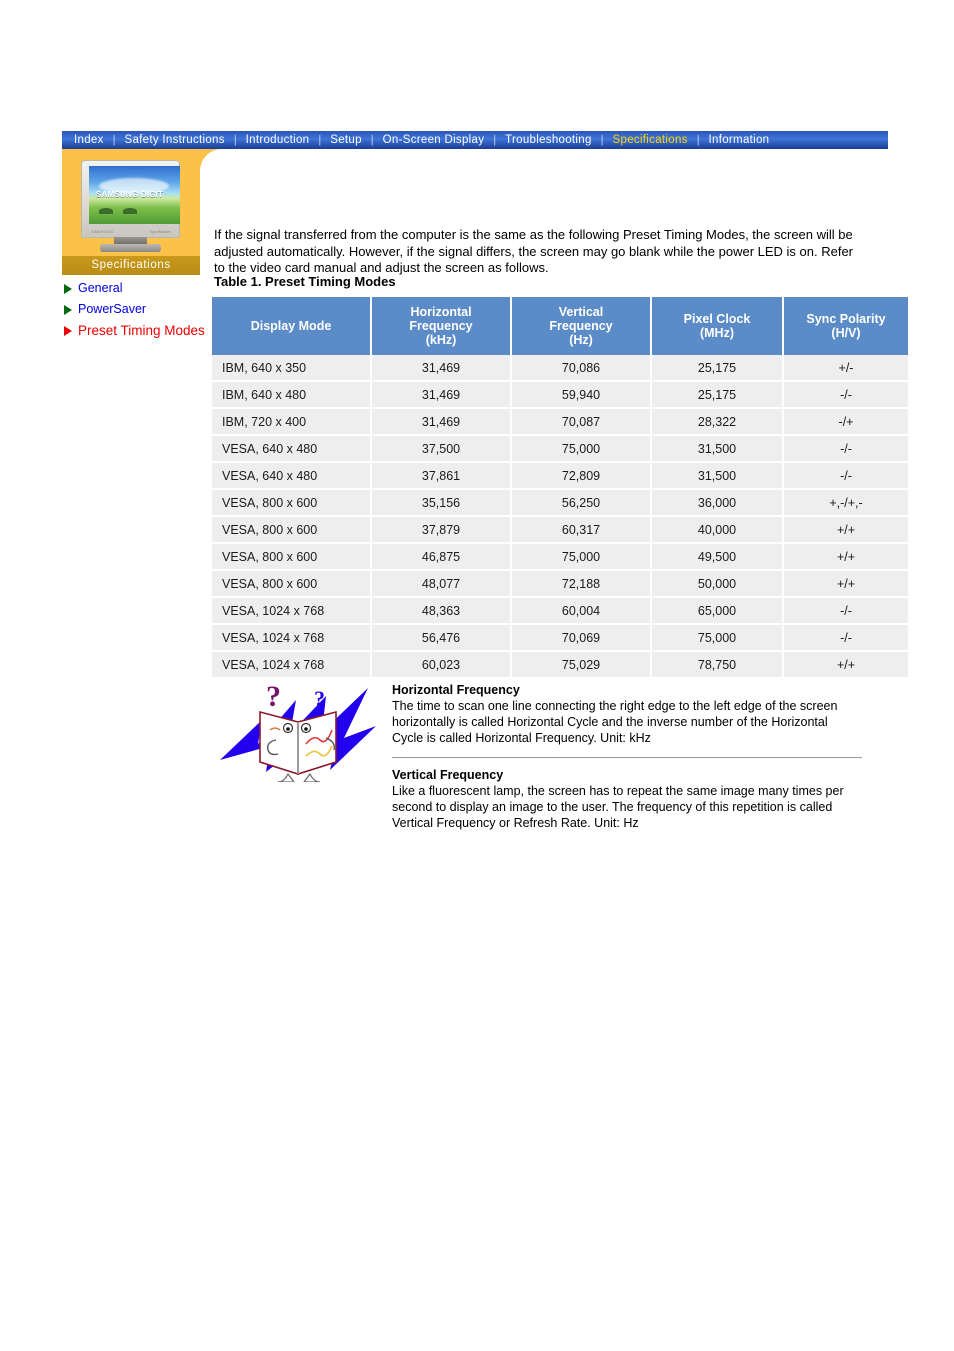 The image size is (954, 1351). Describe the element at coordinates (441, 557) in the screenshot. I see `table-cell-hfreq: 46,875` at that location.